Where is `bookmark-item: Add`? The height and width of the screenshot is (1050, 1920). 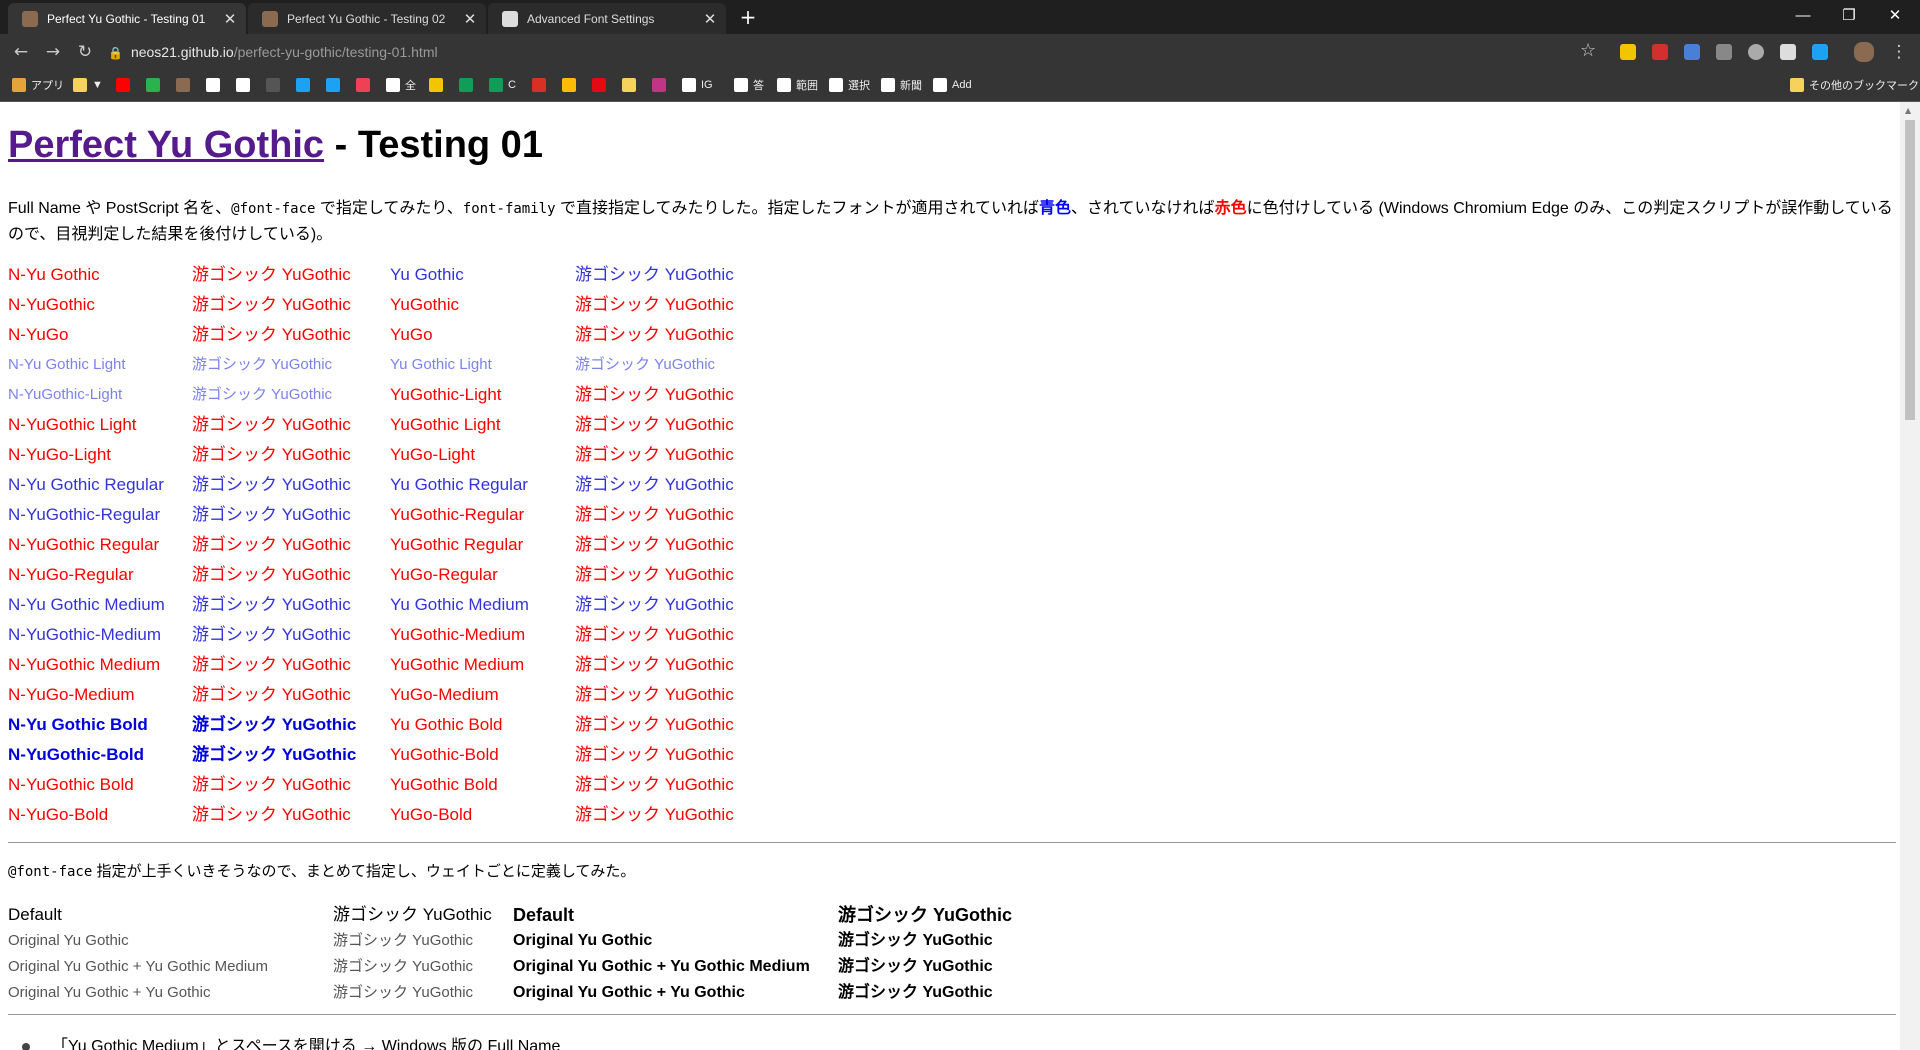 bookmark-item: Add is located at coordinates (952, 85).